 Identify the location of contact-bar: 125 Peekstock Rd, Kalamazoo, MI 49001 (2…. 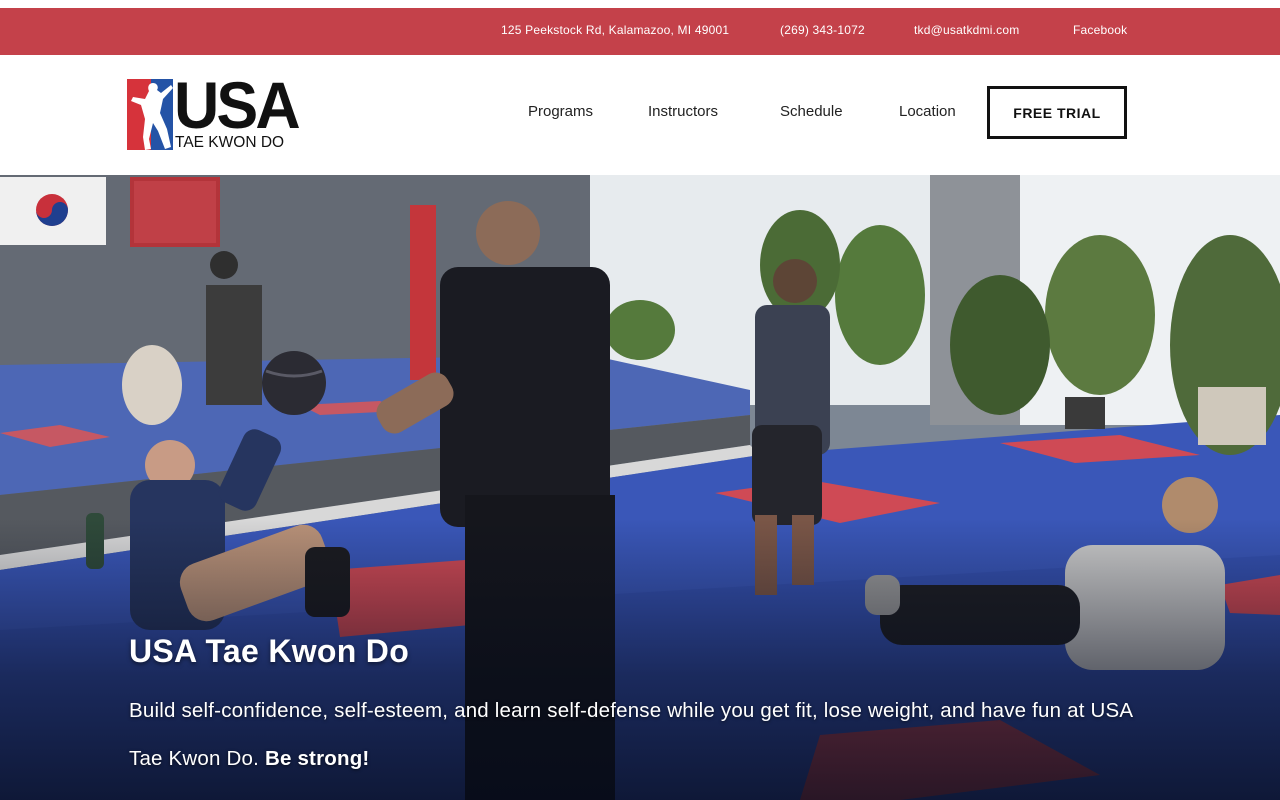
(640, 31).